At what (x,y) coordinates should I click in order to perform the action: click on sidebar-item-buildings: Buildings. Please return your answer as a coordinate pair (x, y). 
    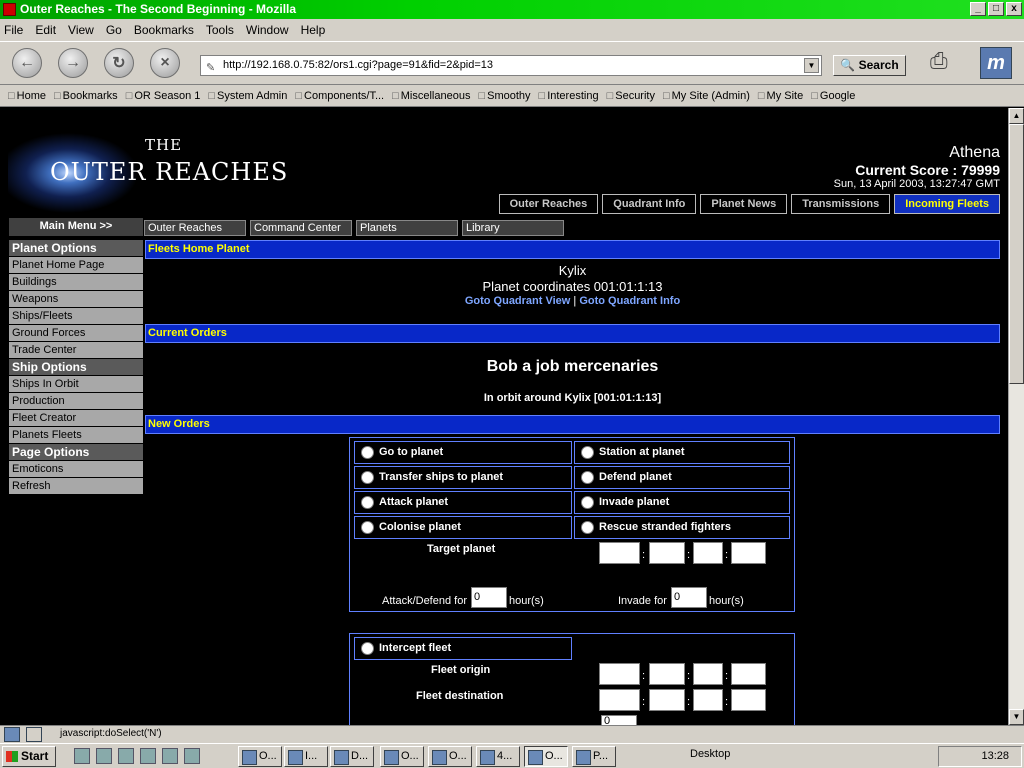
    Looking at the image, I should click on (76, 282).